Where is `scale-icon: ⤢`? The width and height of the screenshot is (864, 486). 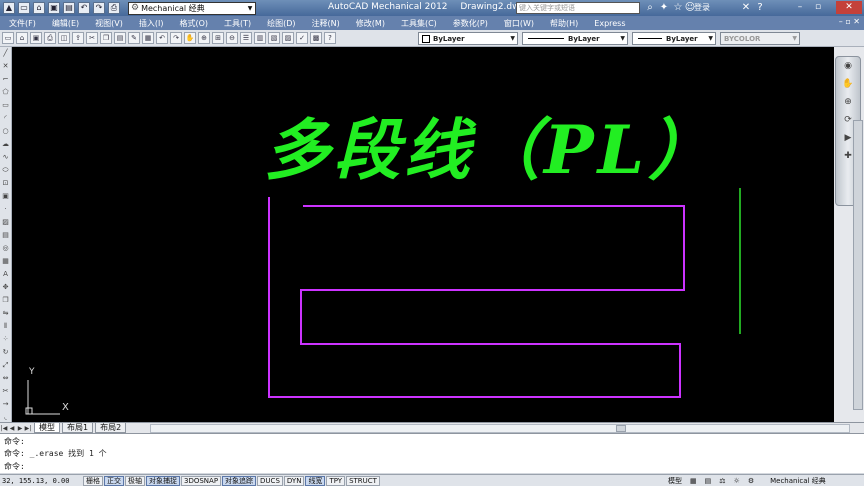 scale-icon: ⤢ is located at coordinates (5, 365).